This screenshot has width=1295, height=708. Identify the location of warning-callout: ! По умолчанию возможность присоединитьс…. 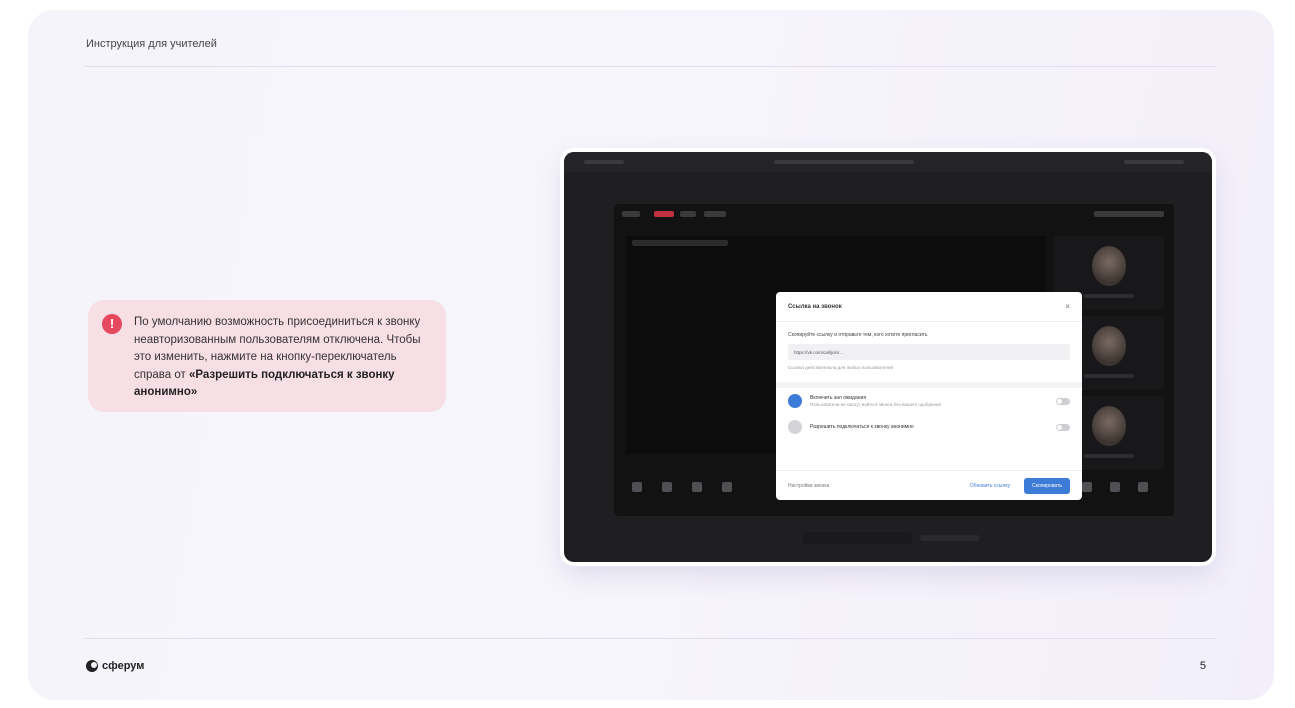
(267, 356).